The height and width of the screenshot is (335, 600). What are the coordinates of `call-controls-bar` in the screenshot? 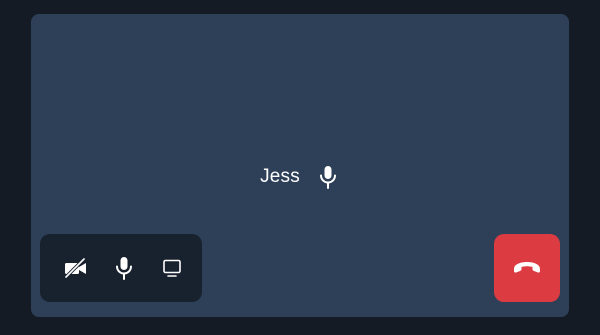 It's located at (121, 268).